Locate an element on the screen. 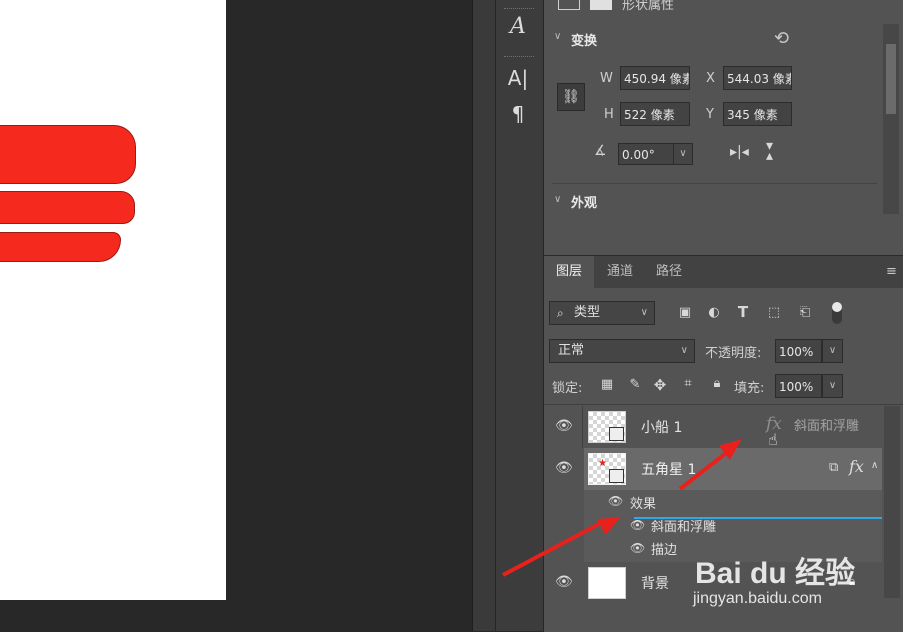  opacity-dropdown-button: ∨ is located at coordinates (832, 351).